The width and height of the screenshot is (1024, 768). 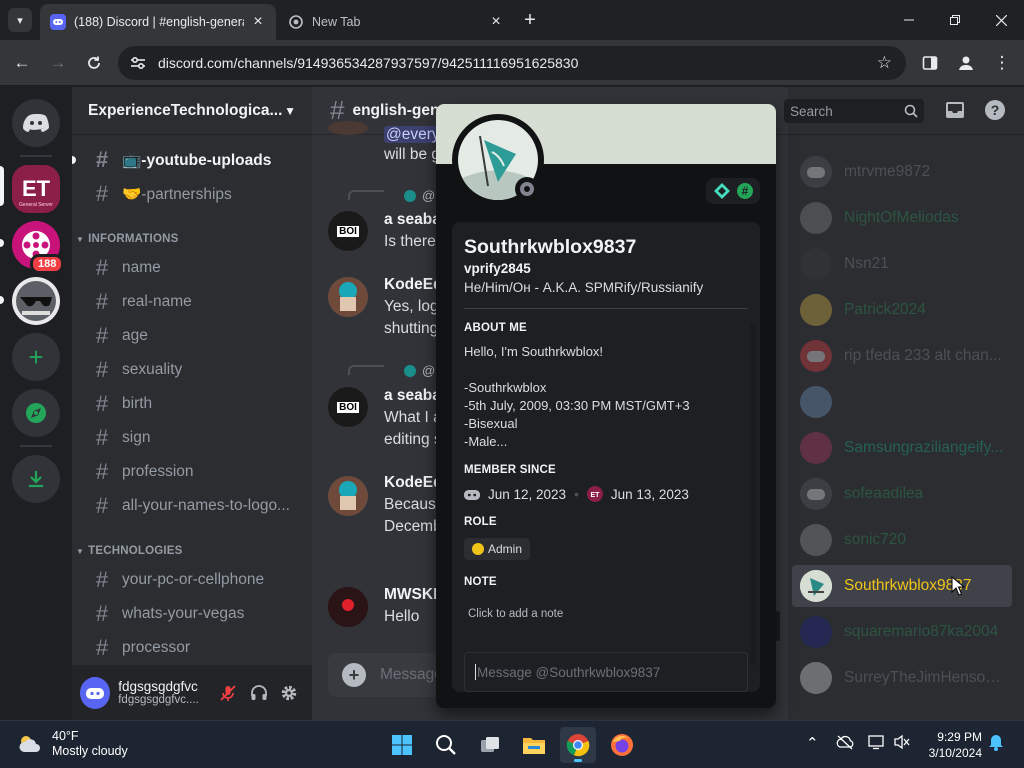 I want to click on attach-plus-icon: +, so click(x=354, y=675).